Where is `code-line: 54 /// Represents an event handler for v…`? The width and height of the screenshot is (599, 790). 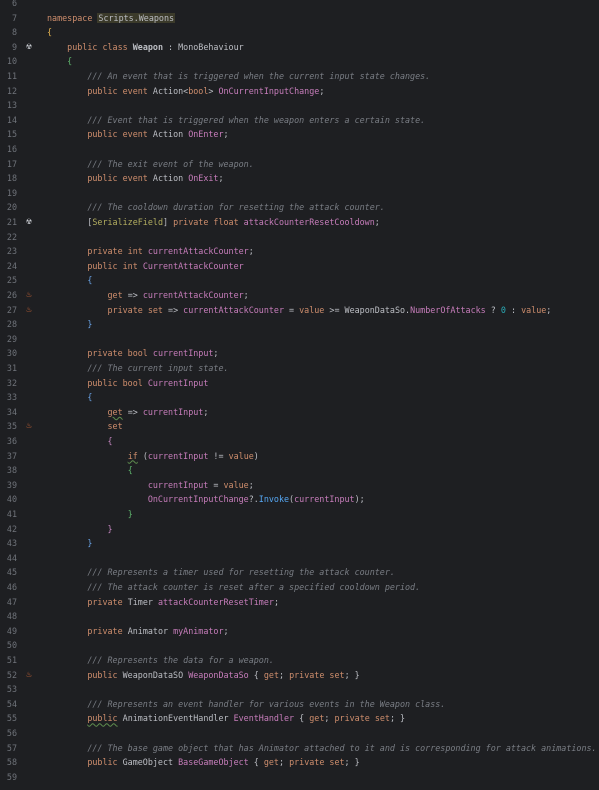
code-line: 54 /// Represents an event handler for v… is located at coordinates (299, 704).